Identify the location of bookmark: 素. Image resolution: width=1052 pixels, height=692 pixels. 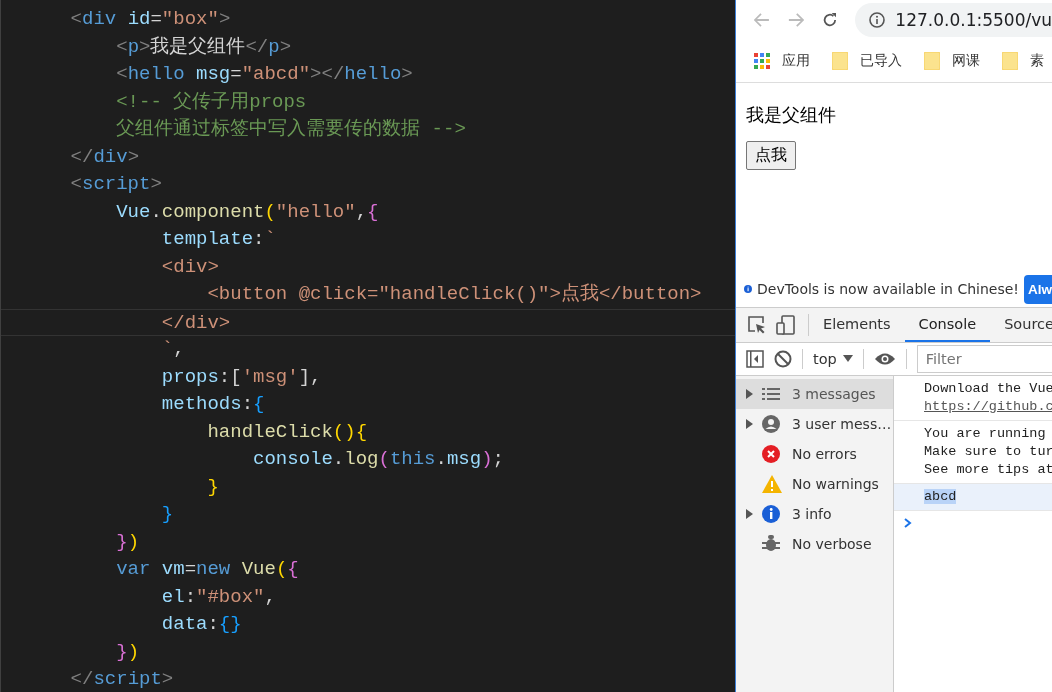
(1023, 61).